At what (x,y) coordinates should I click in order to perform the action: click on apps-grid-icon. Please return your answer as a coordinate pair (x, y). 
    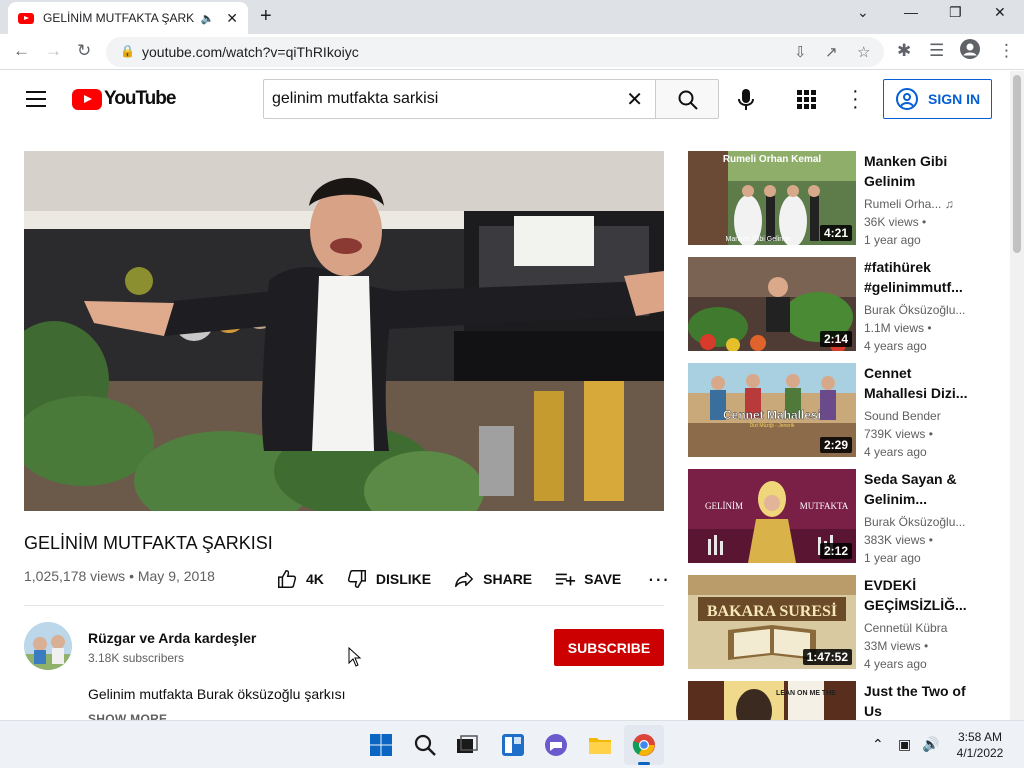
    Looking at the image, I should click on (806, 99).